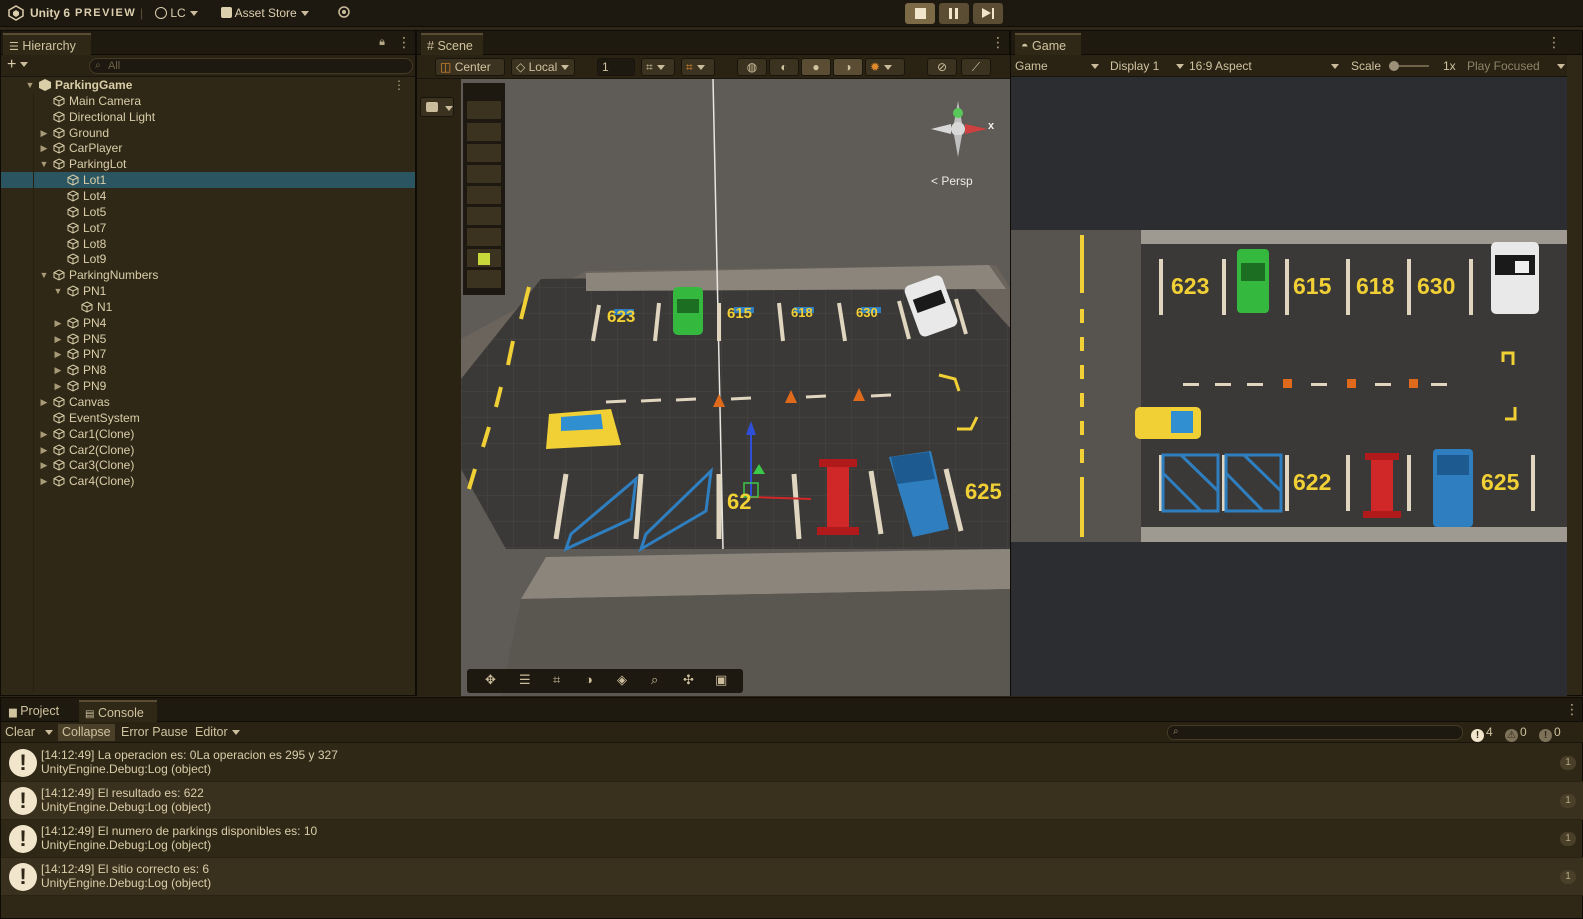  I want to click on warning-count-toggle: ⚠ 0, so click(1516, 733).